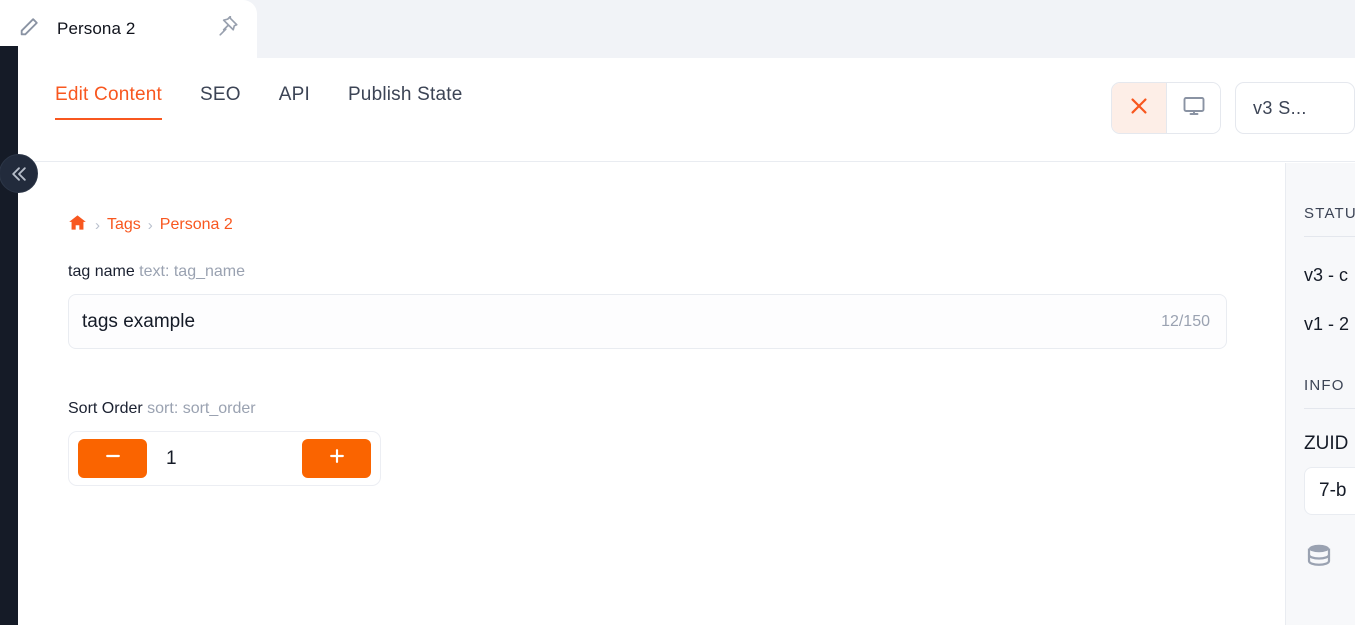  What do you see at coordinates (647, 272) in the screenshot?
I see `field-tag-name-label: tag name text: tag_name` at bounding box center [647, 272].